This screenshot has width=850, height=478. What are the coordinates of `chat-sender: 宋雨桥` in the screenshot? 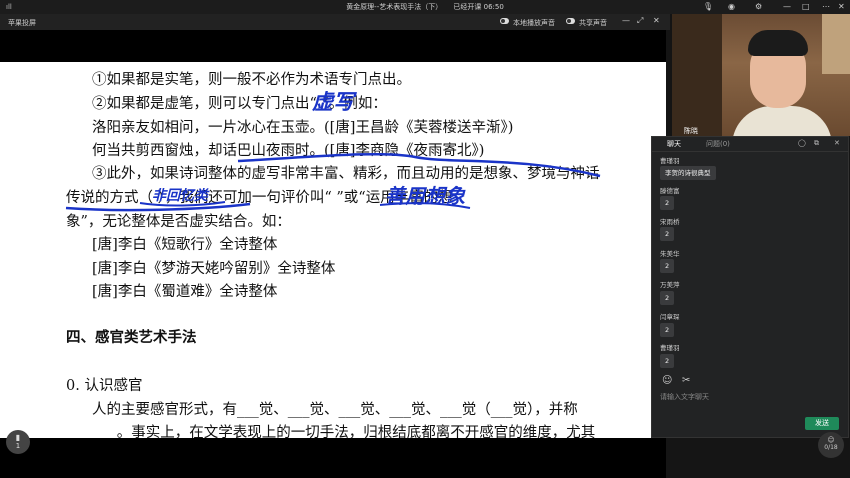 It's located at (670, 222).